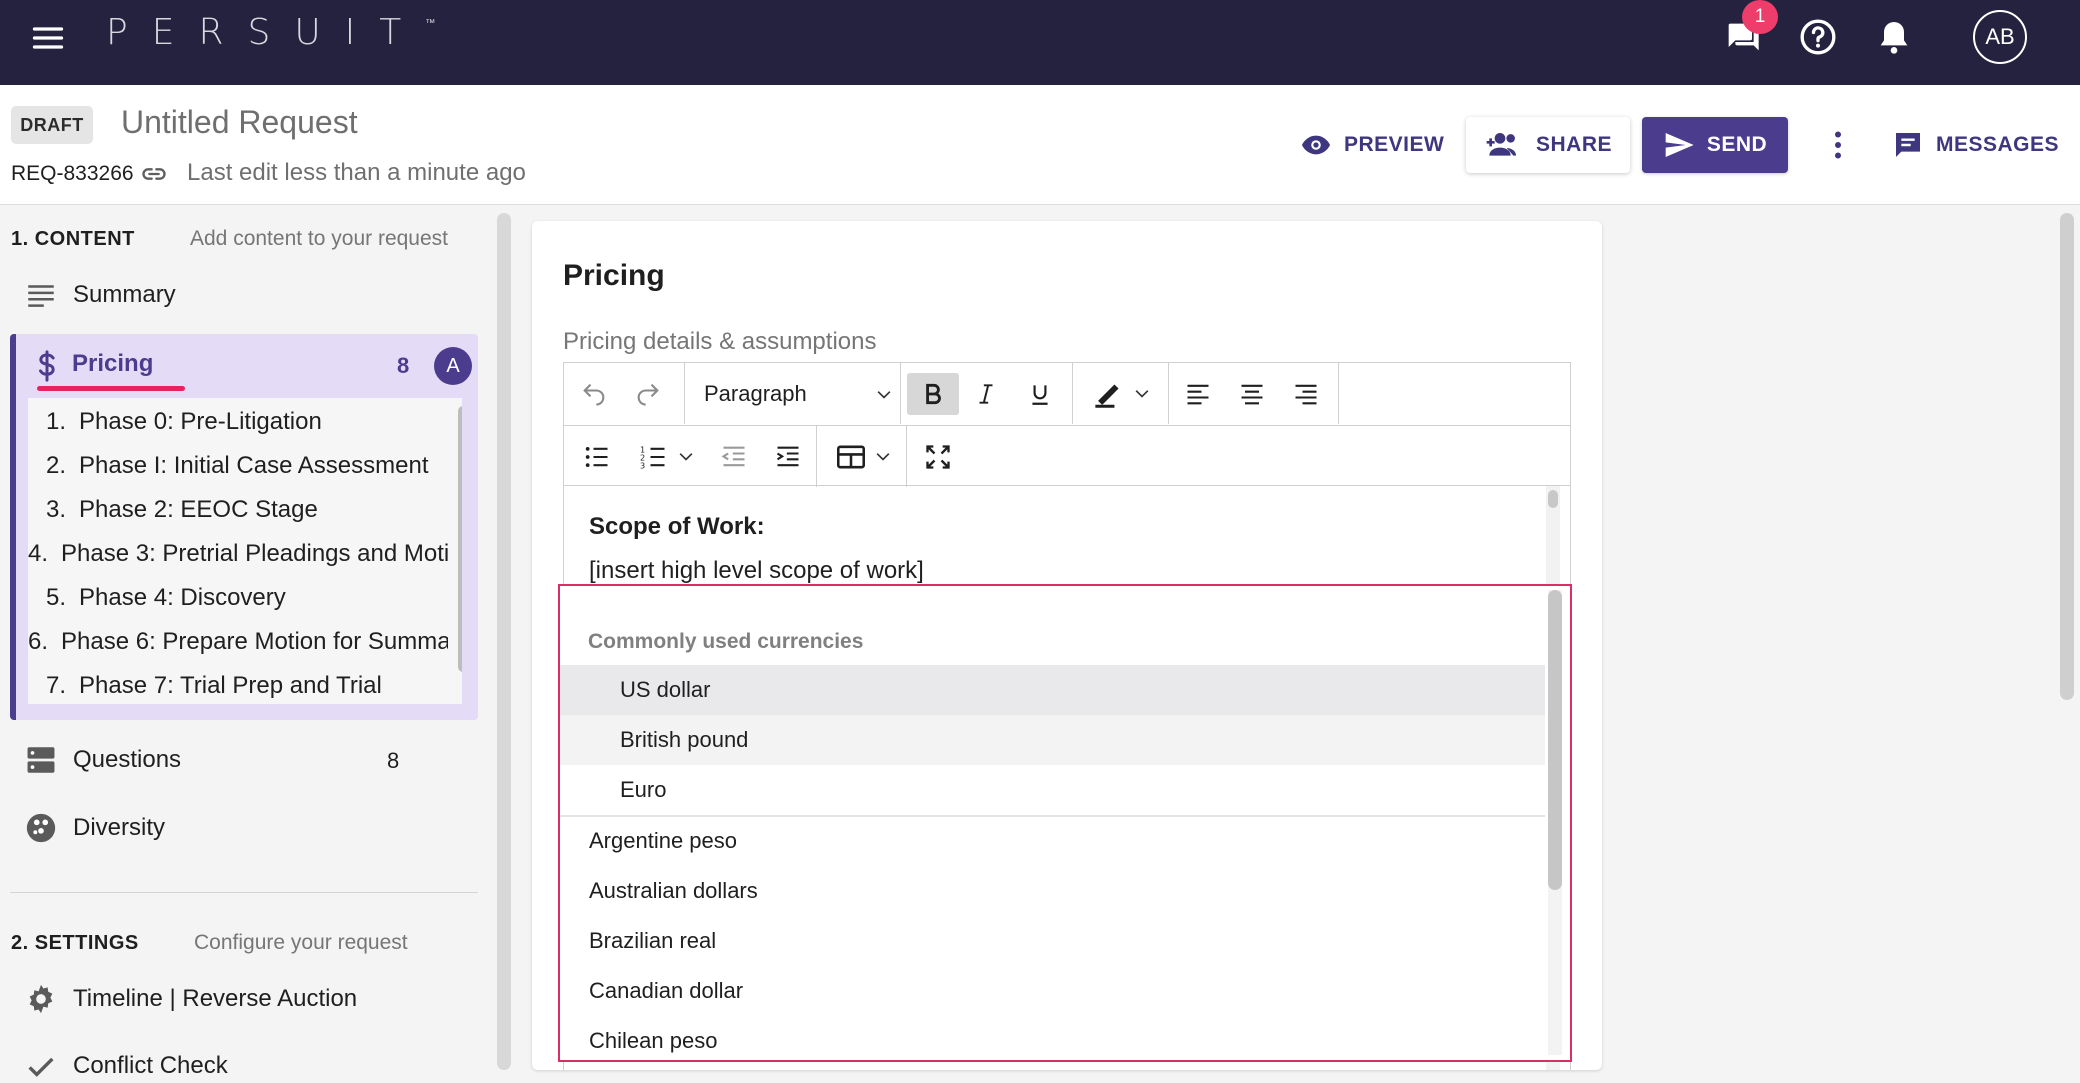  Describe the element at coordinates (301, 942) in the screenshot. I see `settings-section-hint: Configure your request` at that location.